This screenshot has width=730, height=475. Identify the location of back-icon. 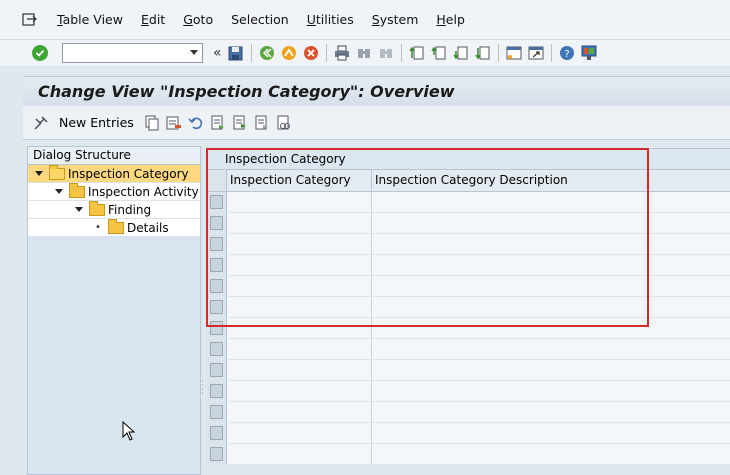
(267, 53).